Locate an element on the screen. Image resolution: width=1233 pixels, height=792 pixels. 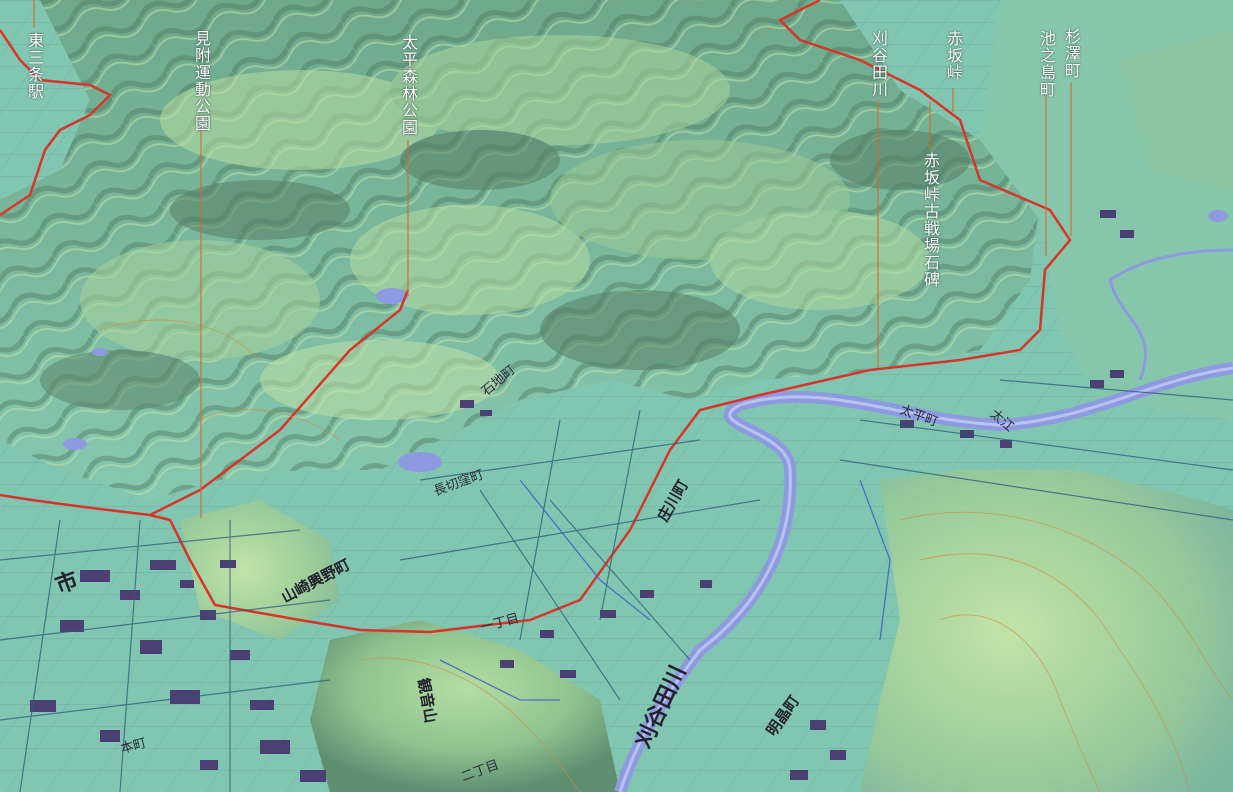
callout-sugisawa-town: 杉澤町 is located at coordinates (1071, 53).